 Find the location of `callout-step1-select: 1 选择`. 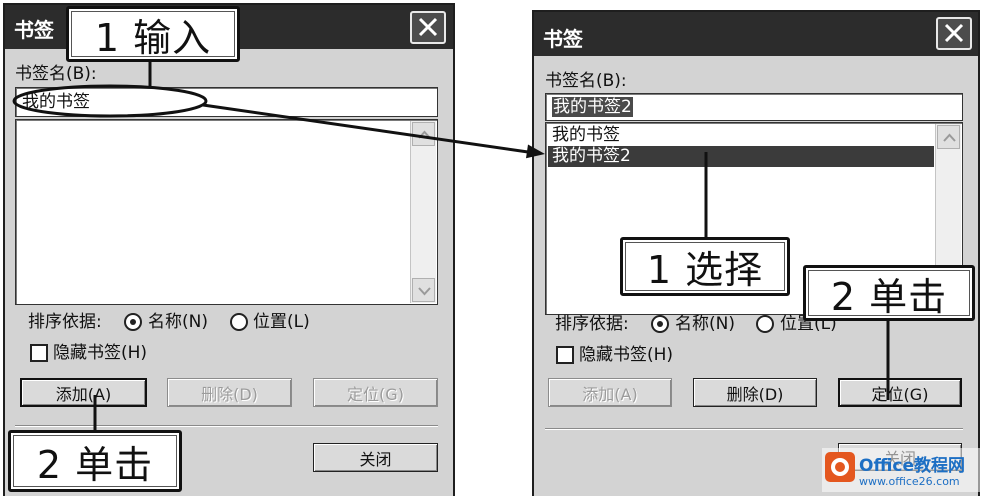

callout-step1-select: 1 选择 is located at coordinates (705, 266).